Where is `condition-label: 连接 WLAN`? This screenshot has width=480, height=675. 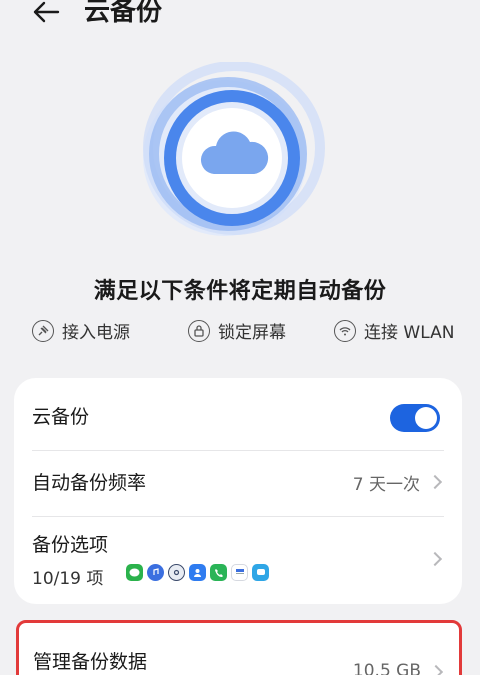 condition-label: 连接 WLAN is located at coordinates (409, 333).